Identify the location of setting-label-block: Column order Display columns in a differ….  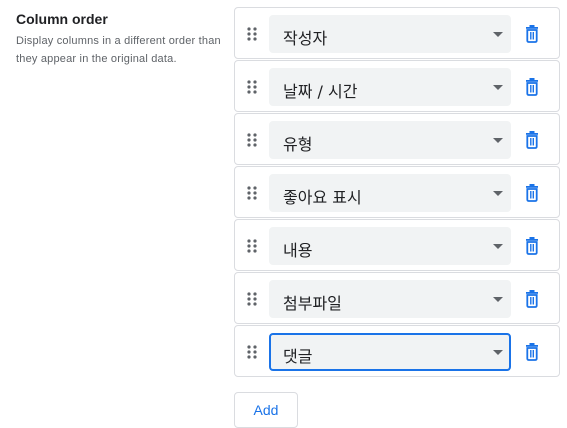
(121, 39).